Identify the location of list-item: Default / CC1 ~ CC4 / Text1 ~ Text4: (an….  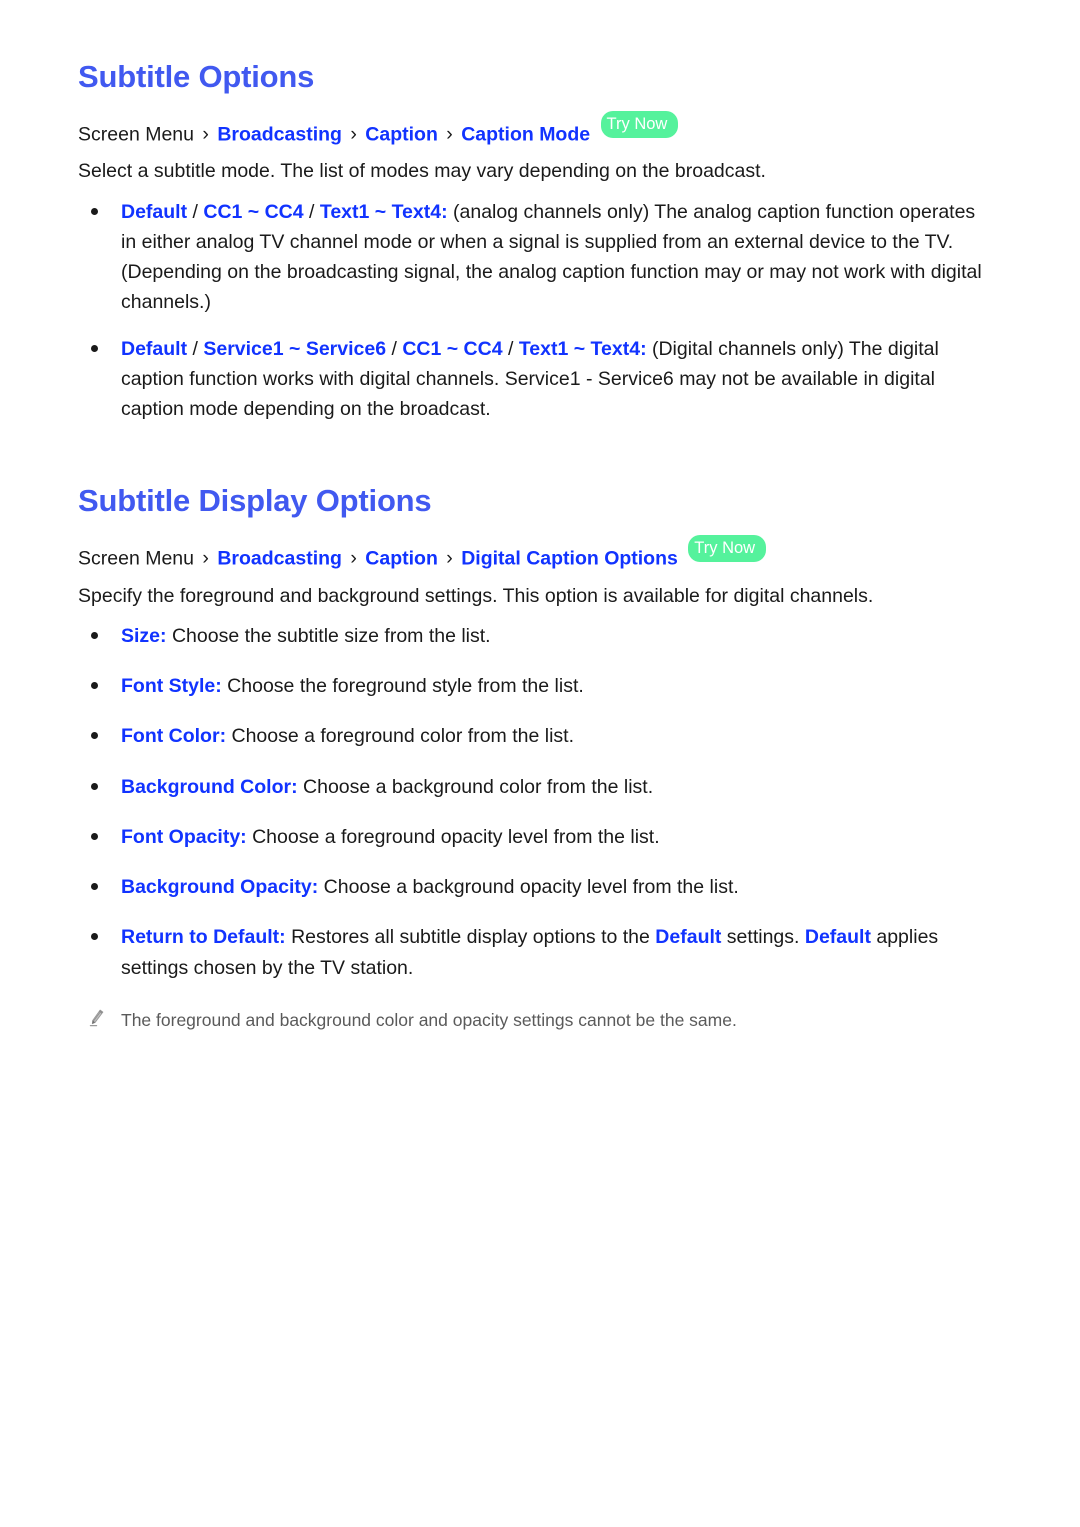
(531, 257).